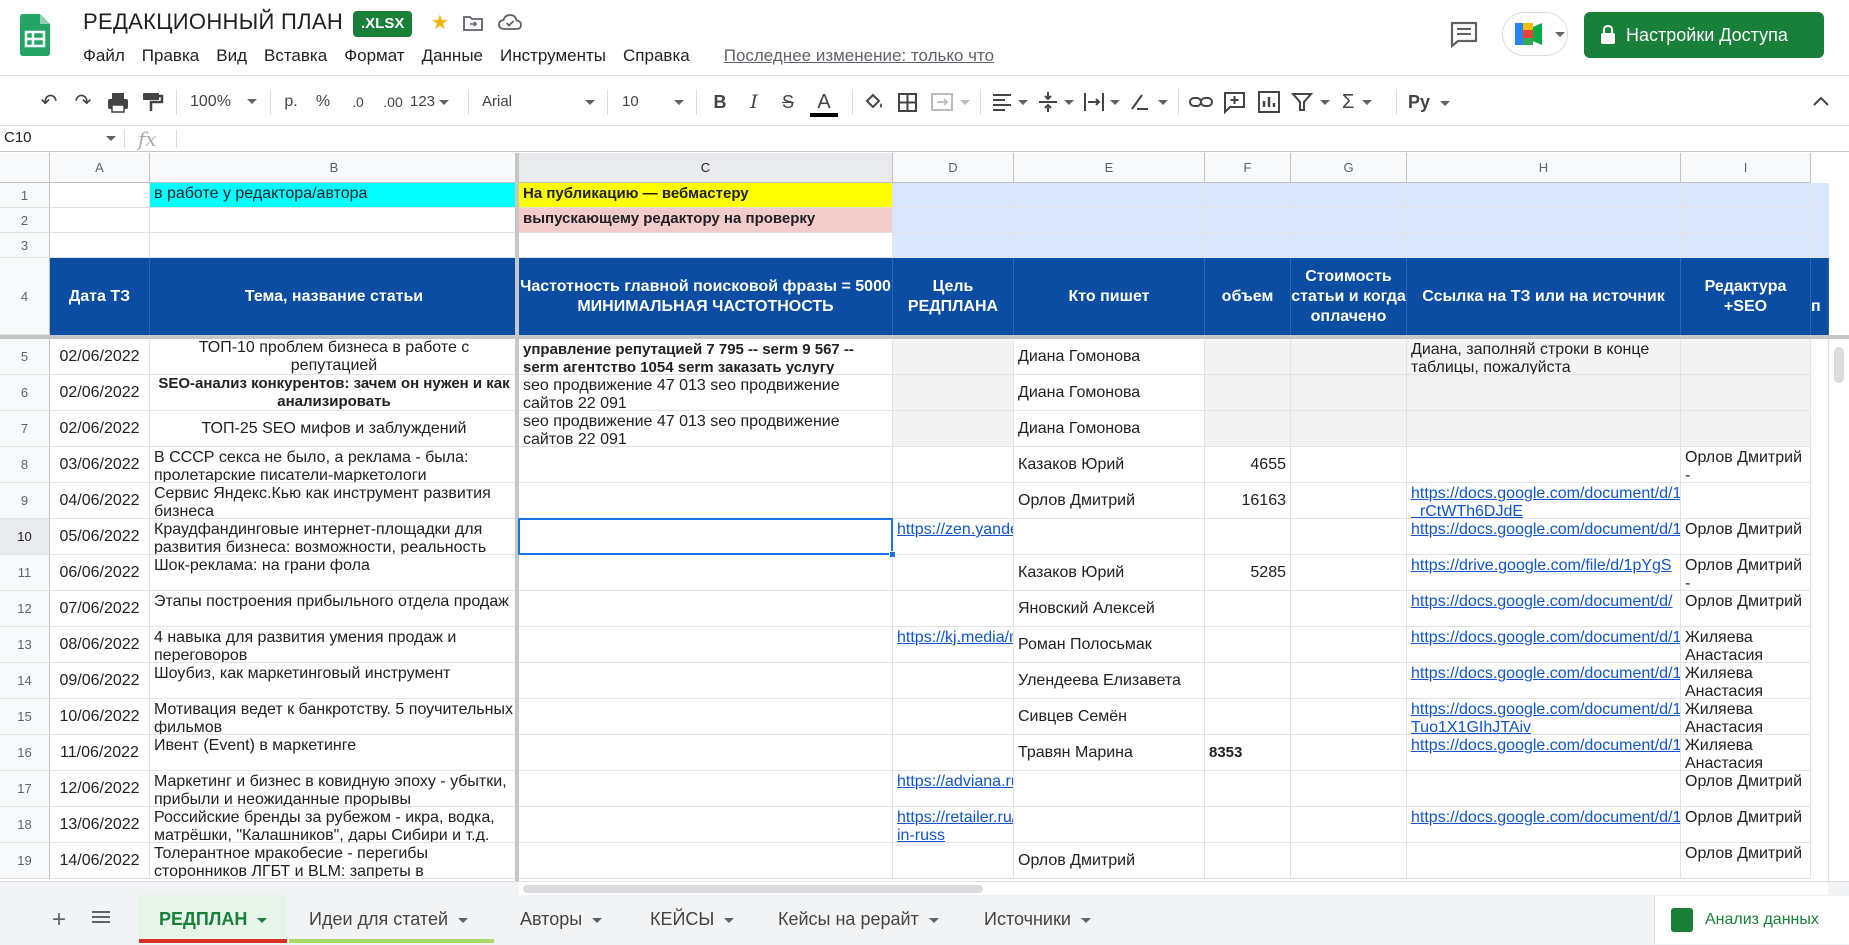 The height and width of the screenshot is (945, 1849). What do you see at coordinates (720, 102) in the screenshot?
I see `bold-icon: B` at bounding box center [720, 102].